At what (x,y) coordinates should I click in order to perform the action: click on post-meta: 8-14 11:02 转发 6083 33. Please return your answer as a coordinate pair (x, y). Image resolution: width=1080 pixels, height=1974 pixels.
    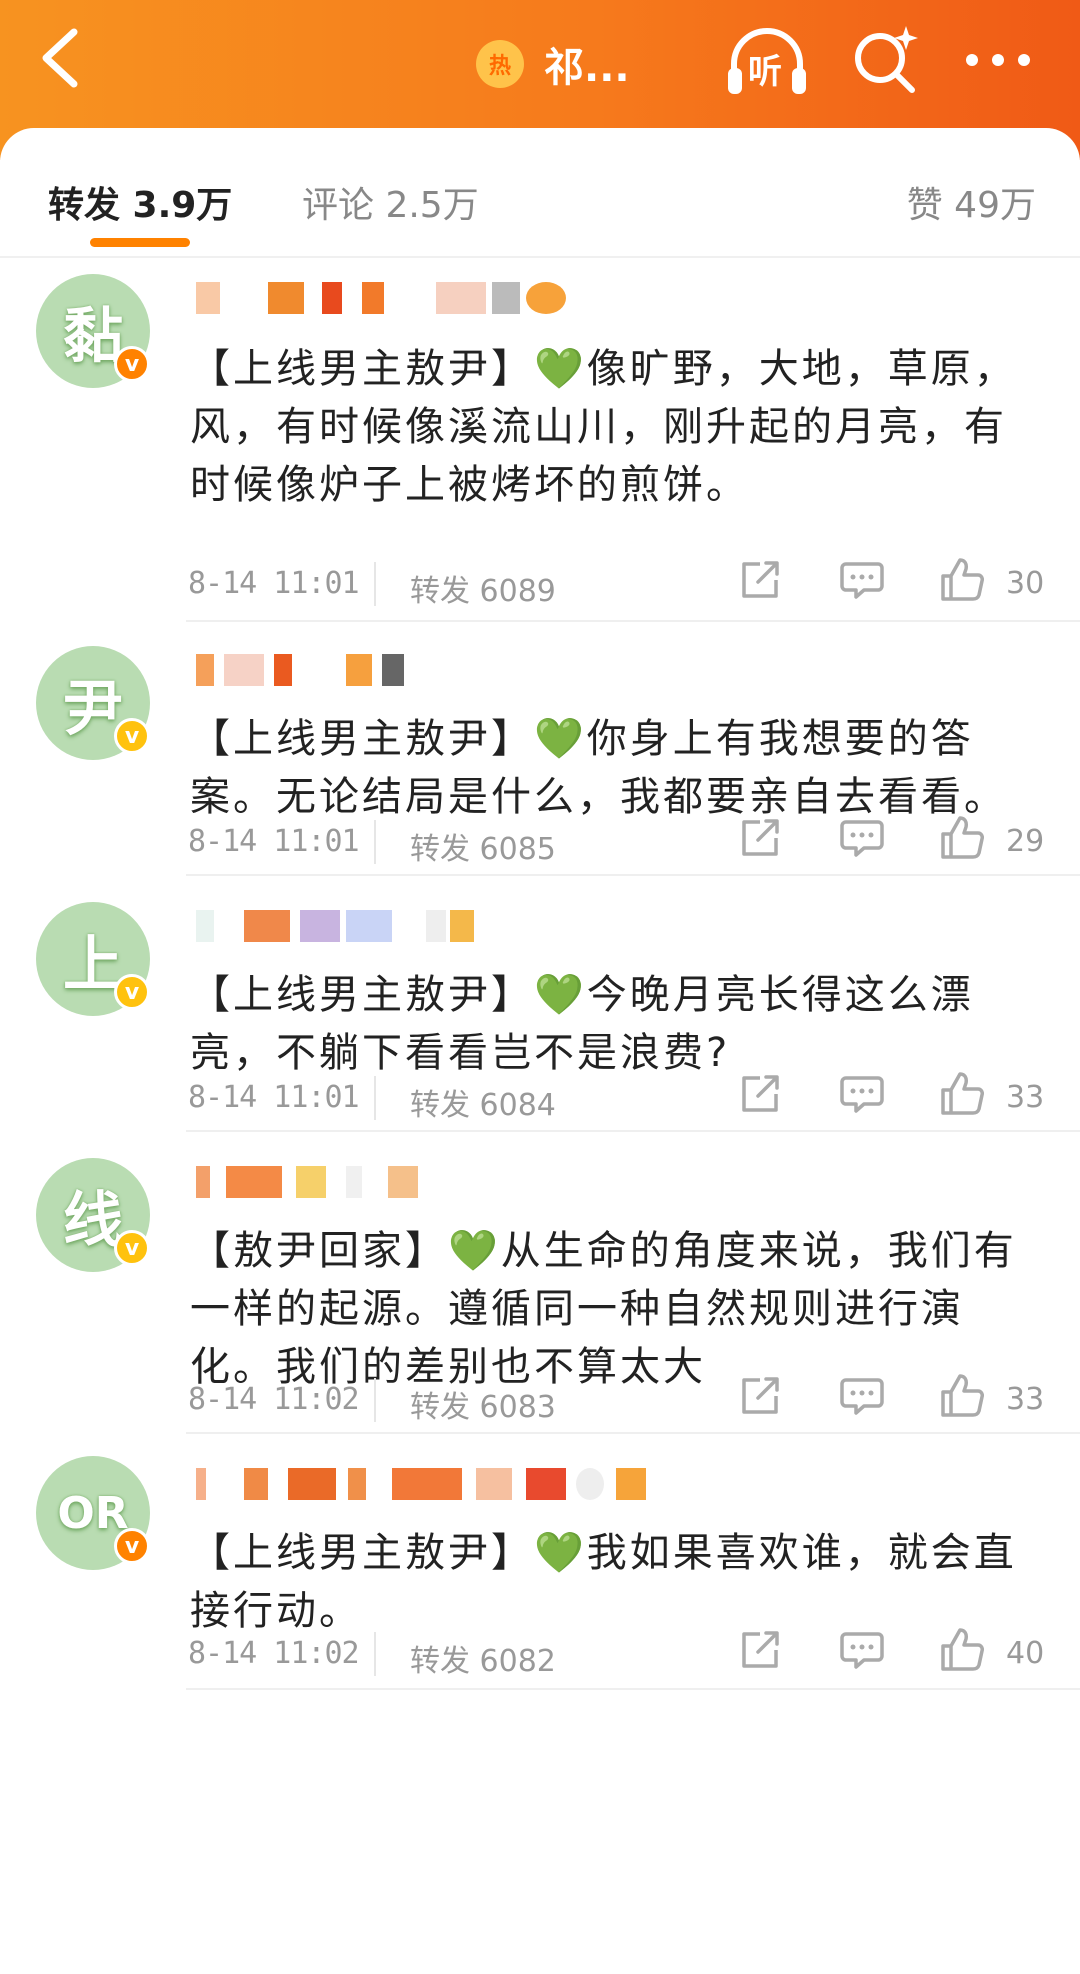
    Looking at the image, I should click on (618, 1403).